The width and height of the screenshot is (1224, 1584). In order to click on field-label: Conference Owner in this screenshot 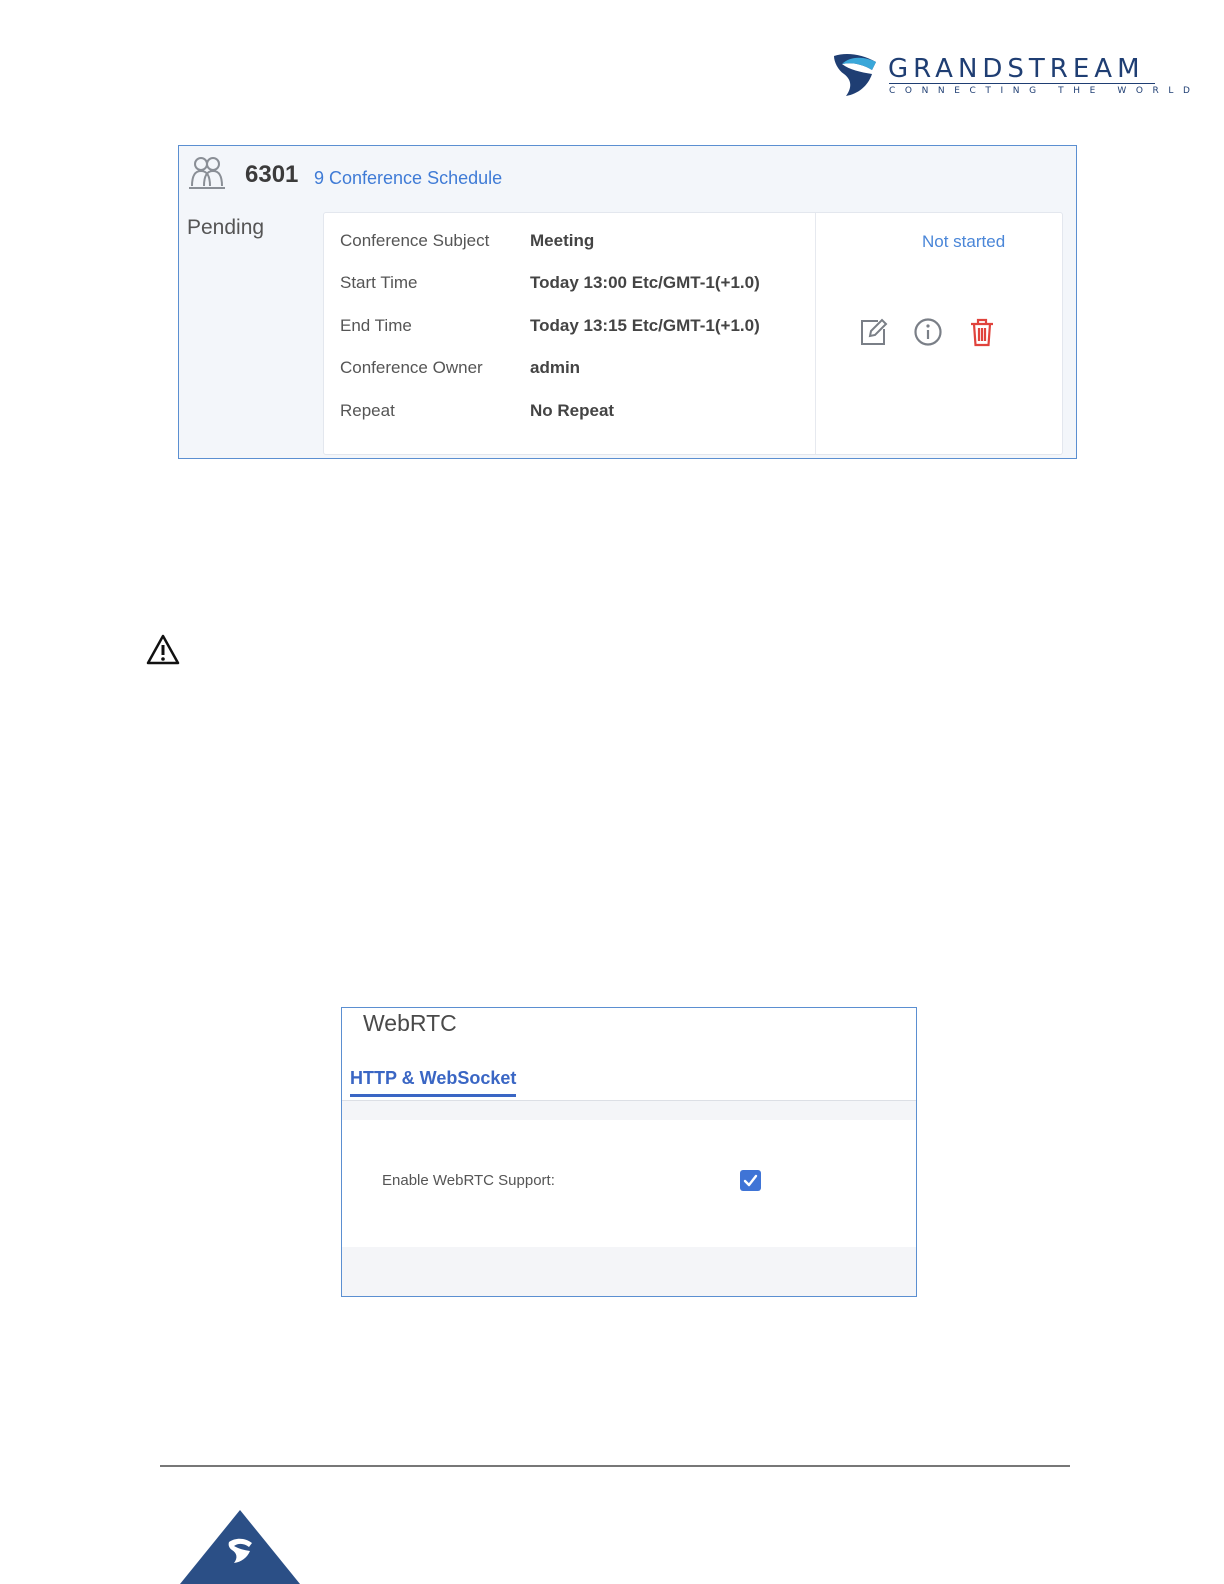, I will do `click(411, 367)`.